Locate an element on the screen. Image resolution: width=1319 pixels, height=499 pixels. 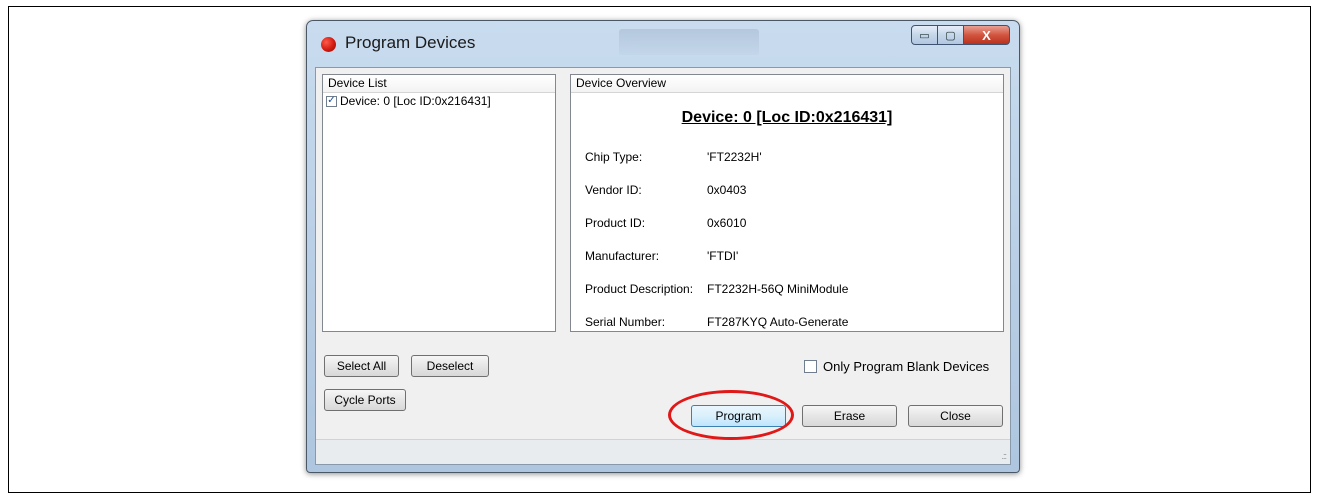
product-id-value: 0x6010 is located at coordinates (727, 223).